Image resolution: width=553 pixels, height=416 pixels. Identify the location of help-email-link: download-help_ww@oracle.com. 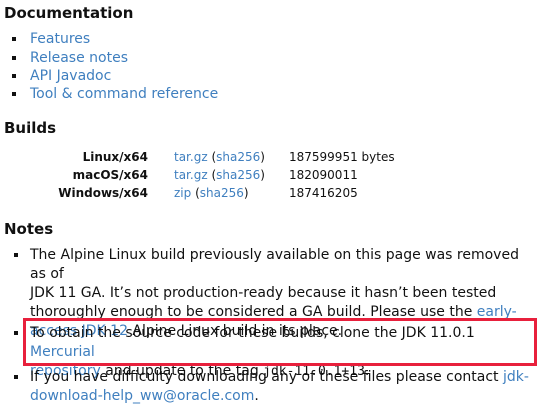
(142, 396).